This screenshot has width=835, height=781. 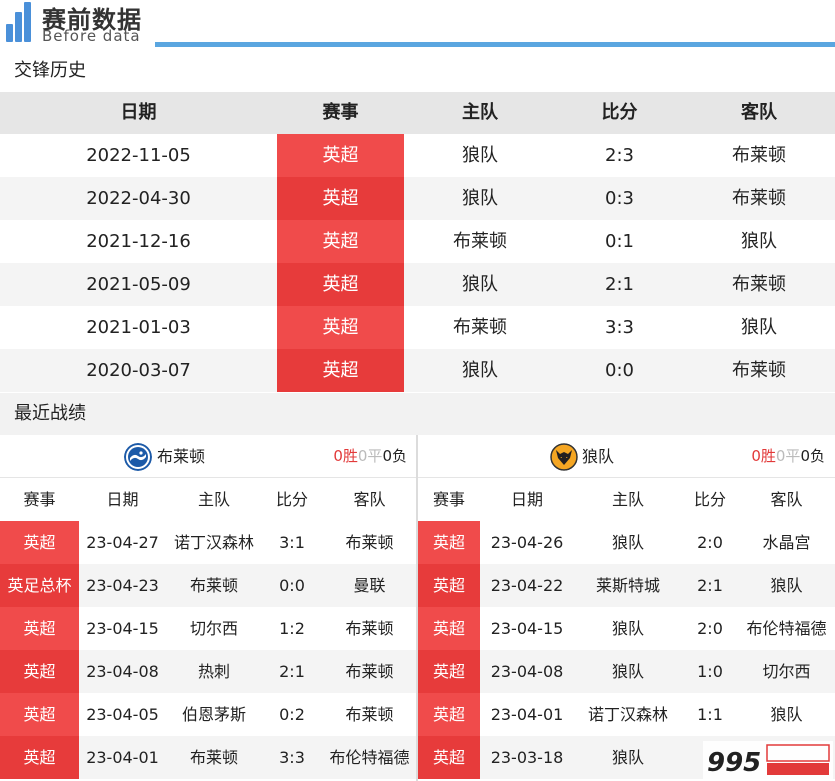 What do you see at coordinates (292, 628) in the screenshot?
I see `match-score: 1:2` at bounding box center [292, 628].